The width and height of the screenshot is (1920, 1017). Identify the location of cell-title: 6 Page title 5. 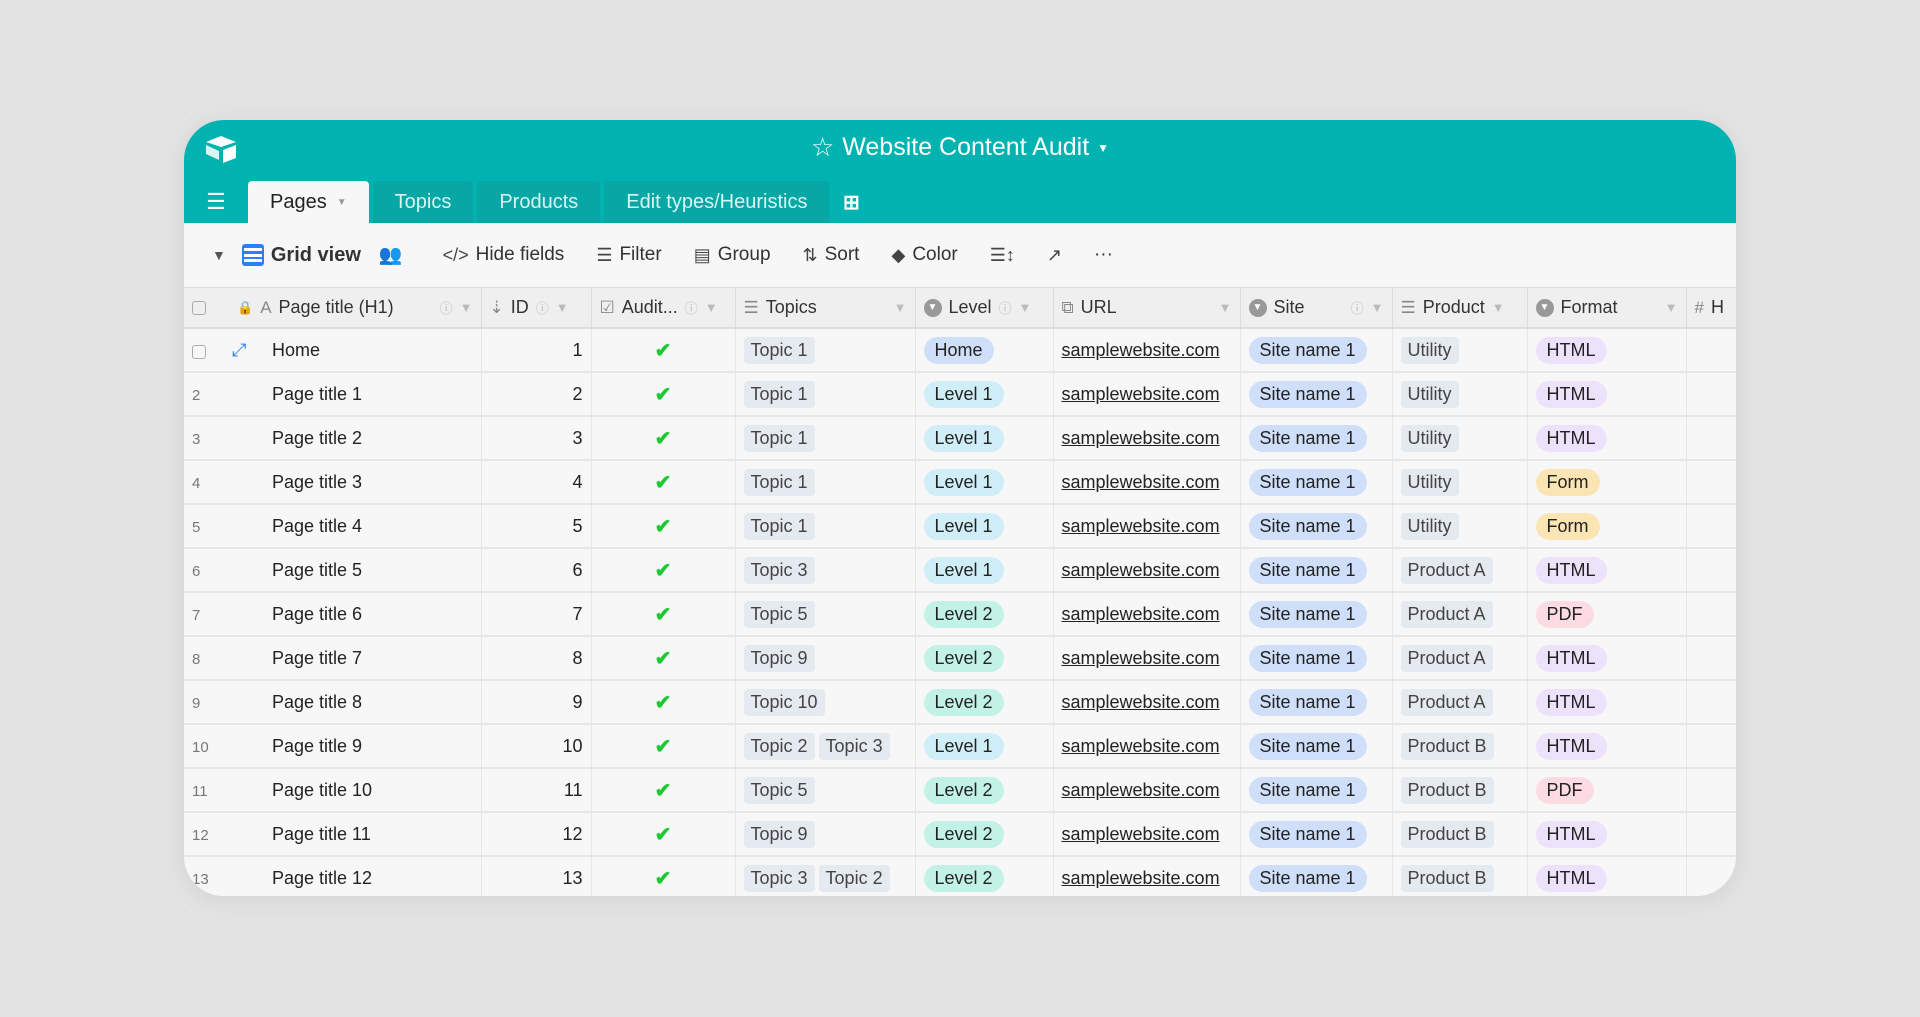
(333, 570).